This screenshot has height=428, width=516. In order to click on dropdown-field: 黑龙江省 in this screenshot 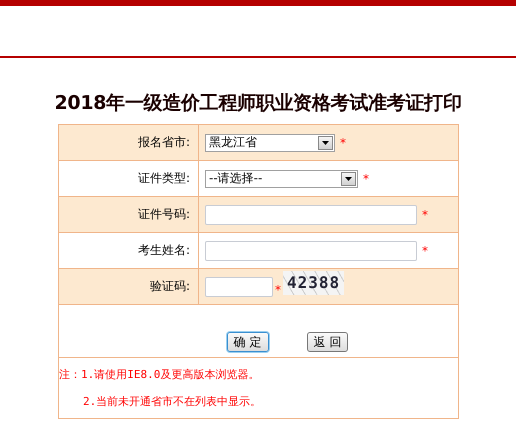, I will do `click(270, 143)`.